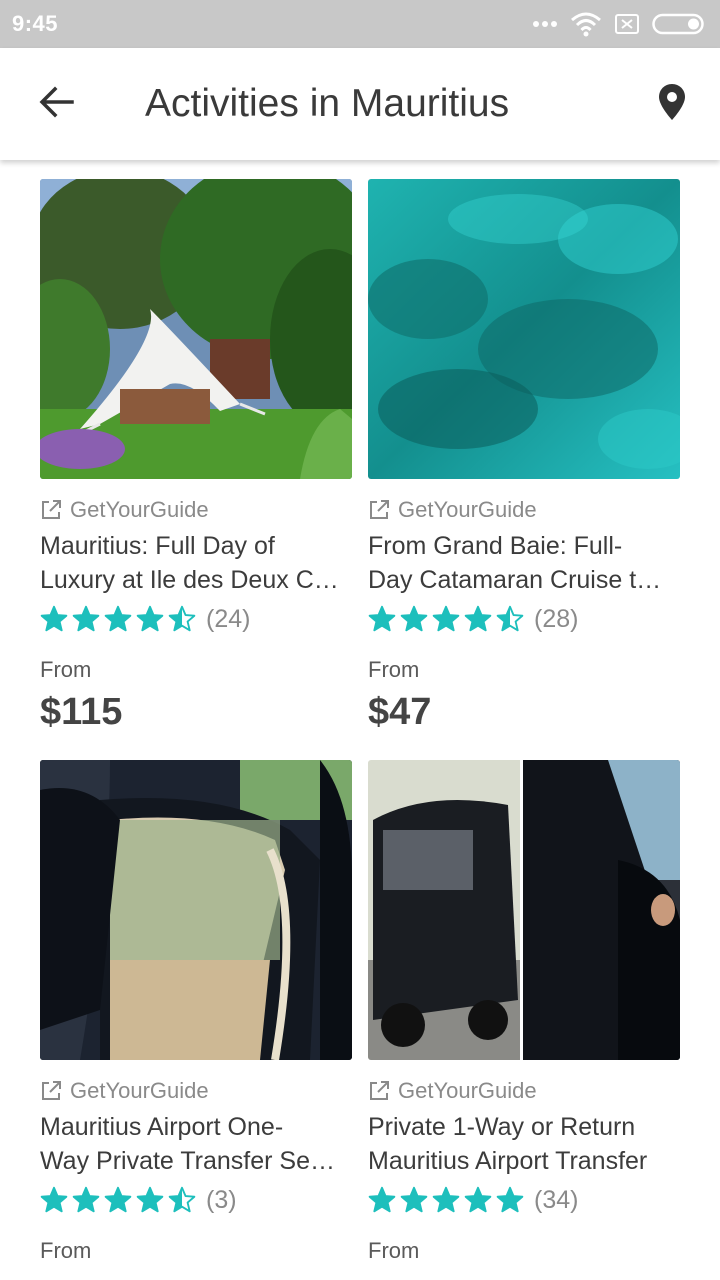  What do you see at coordinates (556, 618) in the screenshot?
I see `rating-count: (28)` at bounding box center [556, 618].